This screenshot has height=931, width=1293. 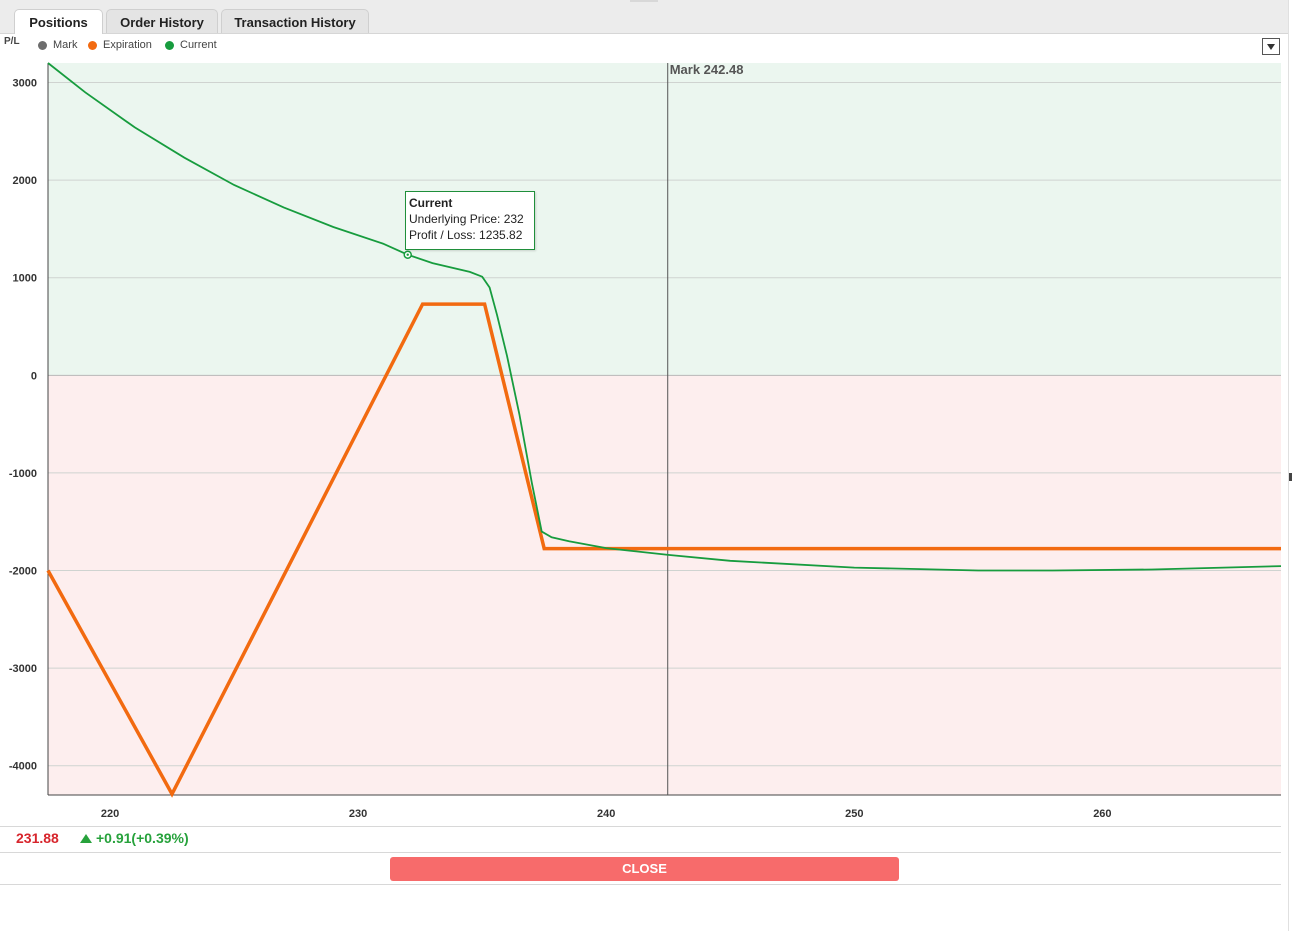 I want to click on tooltip-profit-loss: Profit / Loss: 1235.82, so click(x=466, y=235).